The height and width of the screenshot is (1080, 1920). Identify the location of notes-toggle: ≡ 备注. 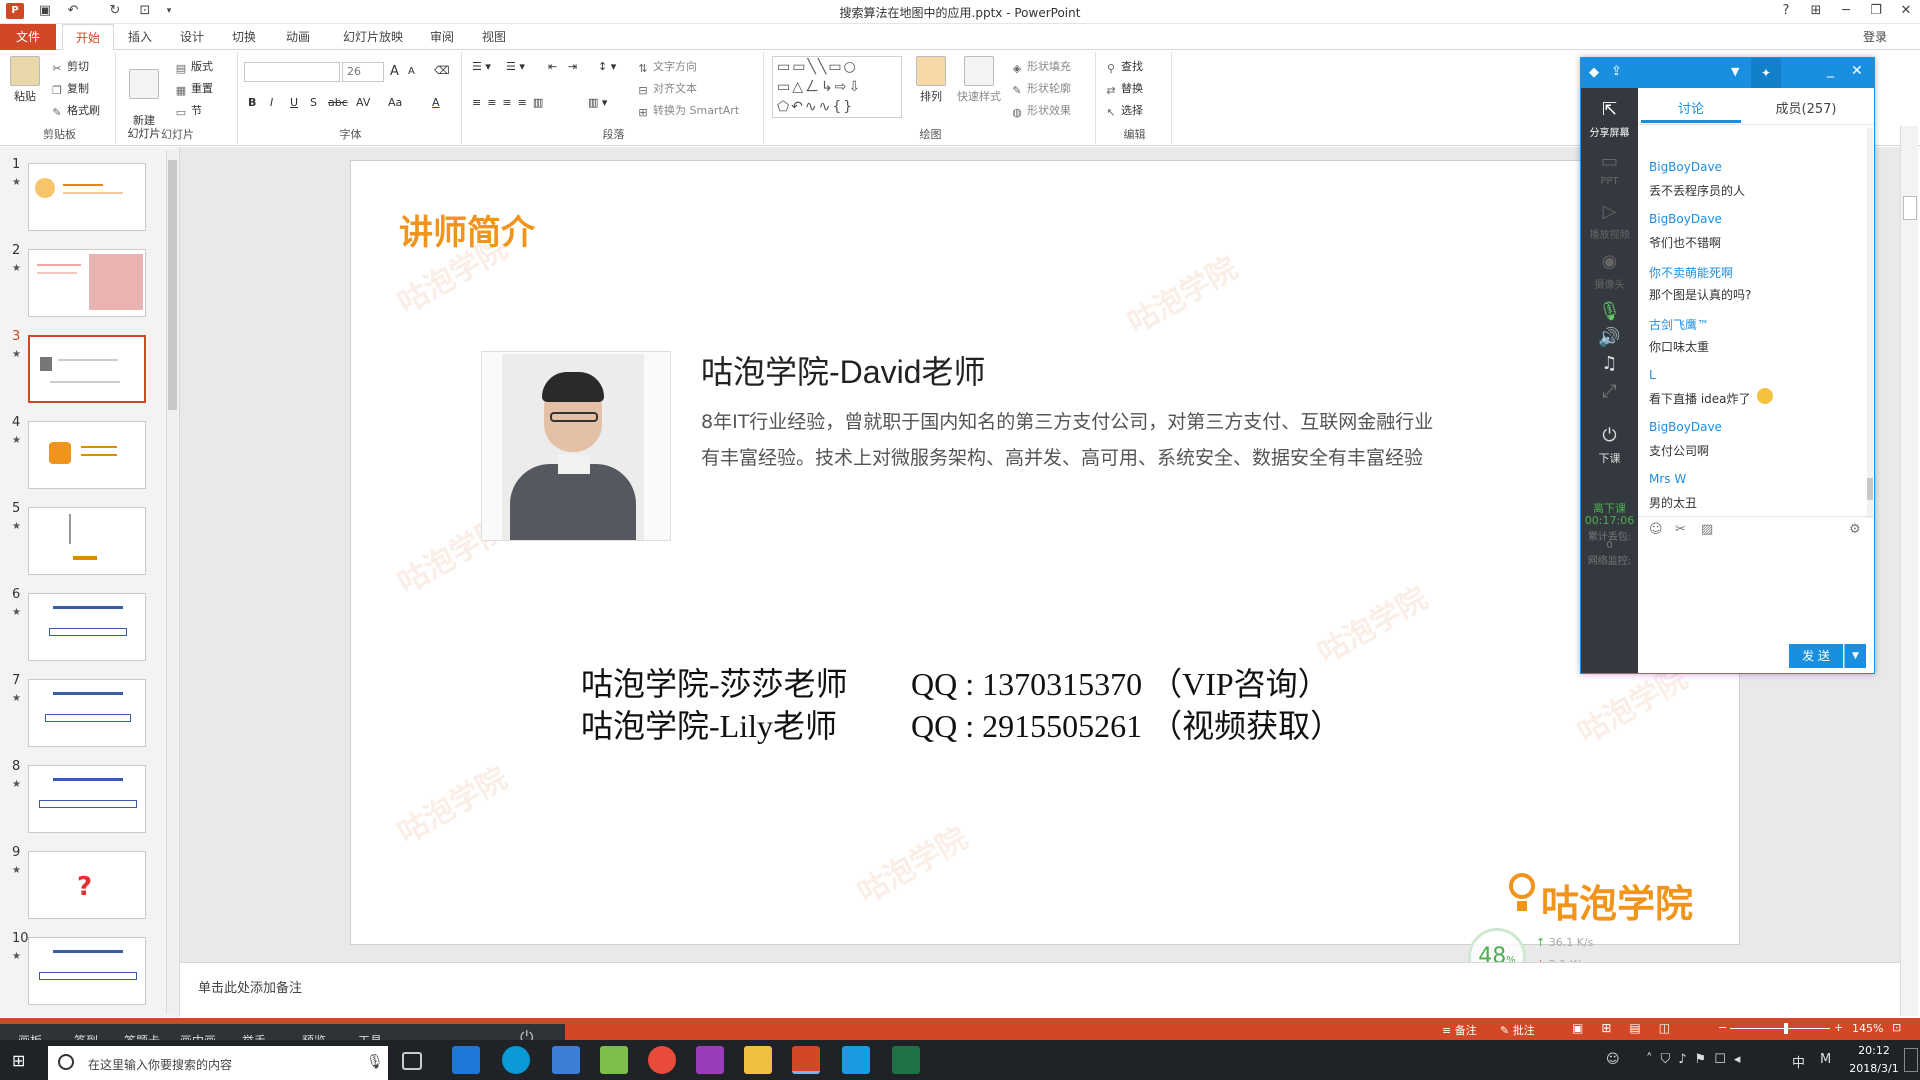
(1459, 1030).